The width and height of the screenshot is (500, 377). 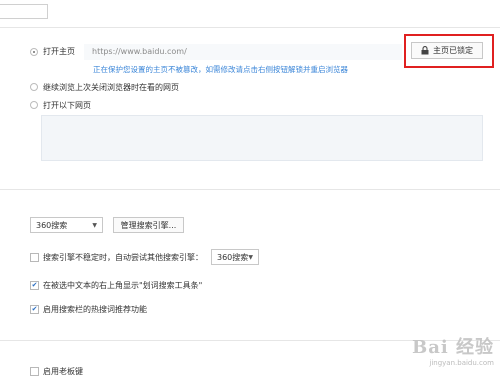 I want to click on search-engine-select: 360搜索 ▼, so click(x=66, y=225).